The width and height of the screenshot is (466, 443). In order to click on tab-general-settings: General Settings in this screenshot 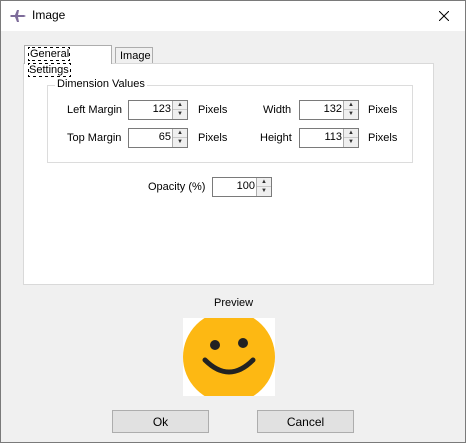, I will do `click(68, 61)`.